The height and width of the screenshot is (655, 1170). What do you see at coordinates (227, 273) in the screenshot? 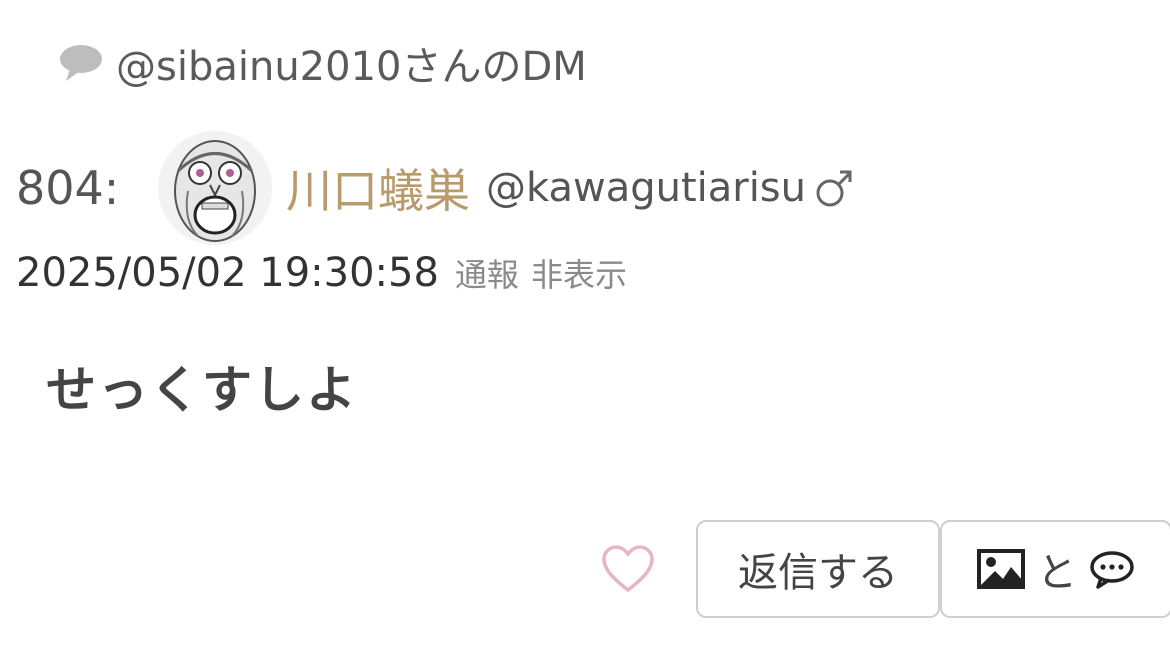
I see `post-timestamp: 2025/05/02 19:30:58` at bounding box center [227, 273].